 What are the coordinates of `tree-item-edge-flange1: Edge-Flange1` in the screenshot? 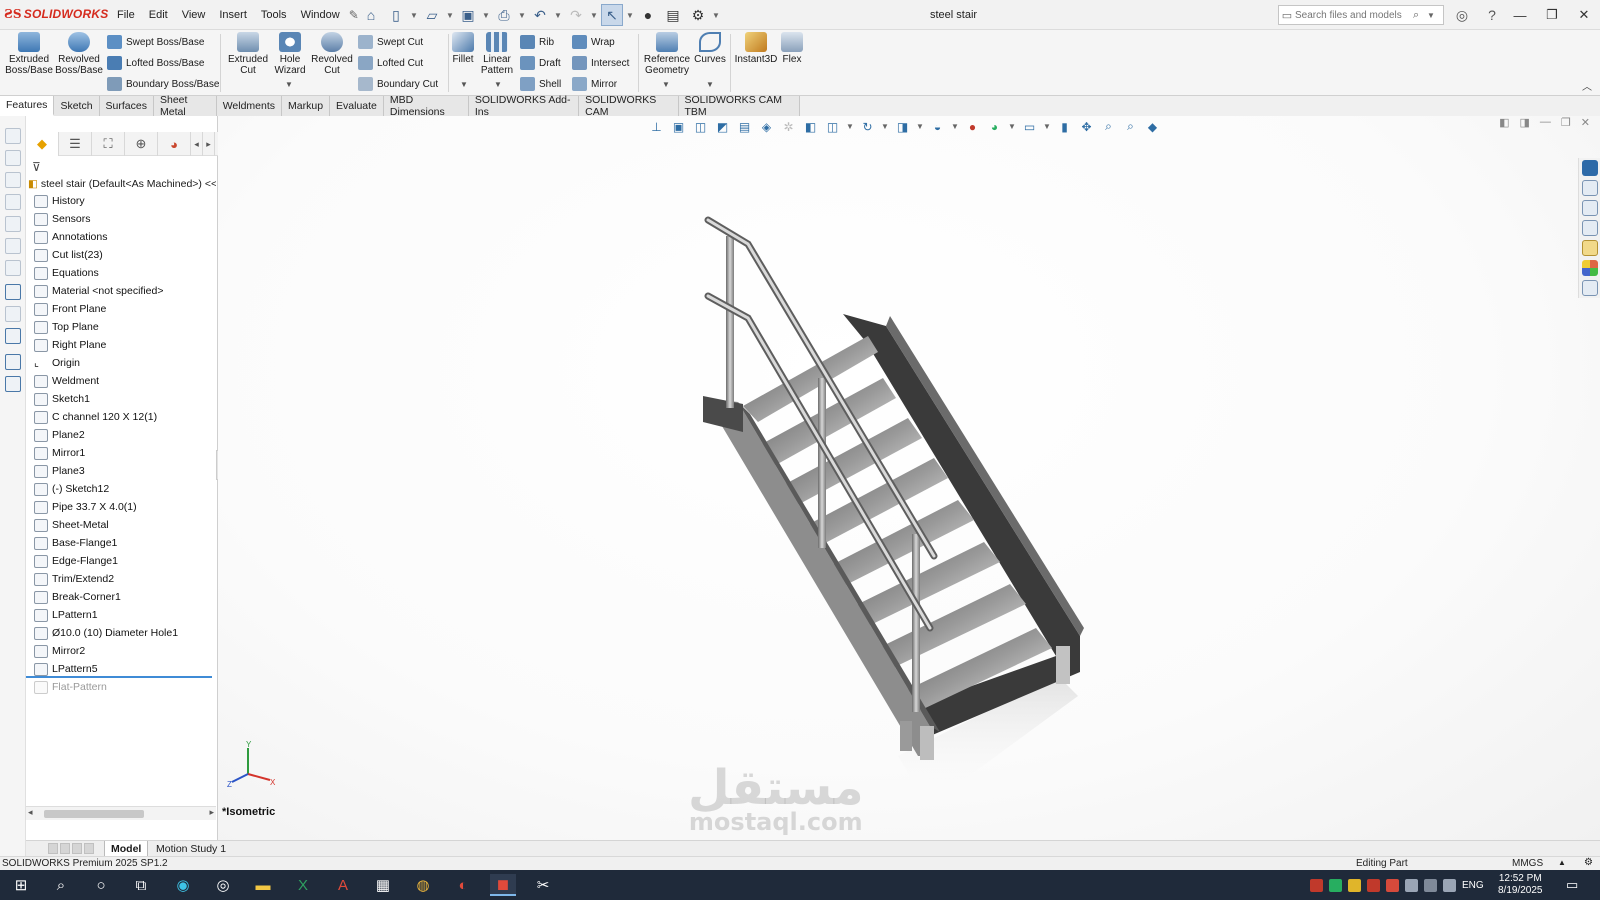 It's located at (76, 561).